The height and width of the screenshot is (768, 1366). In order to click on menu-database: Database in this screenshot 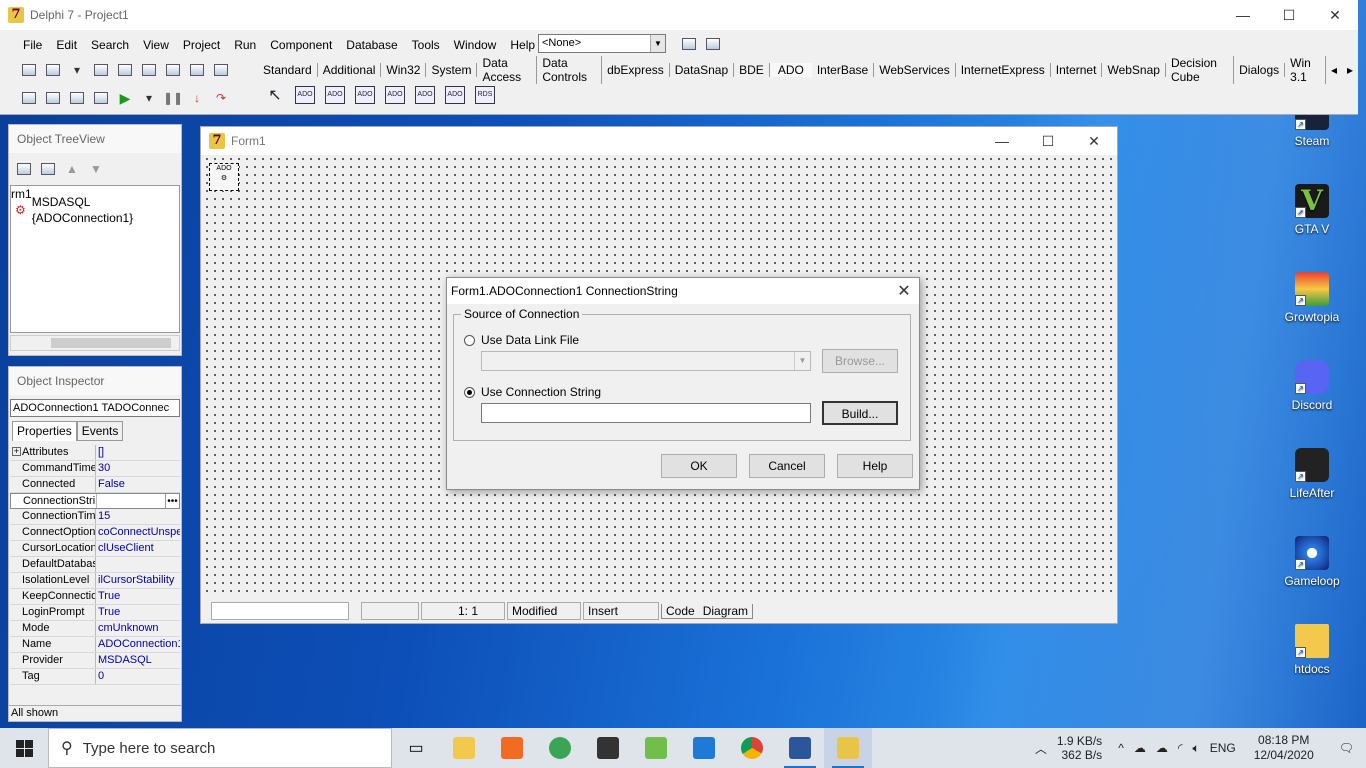, I will do `click(371, 45)`.